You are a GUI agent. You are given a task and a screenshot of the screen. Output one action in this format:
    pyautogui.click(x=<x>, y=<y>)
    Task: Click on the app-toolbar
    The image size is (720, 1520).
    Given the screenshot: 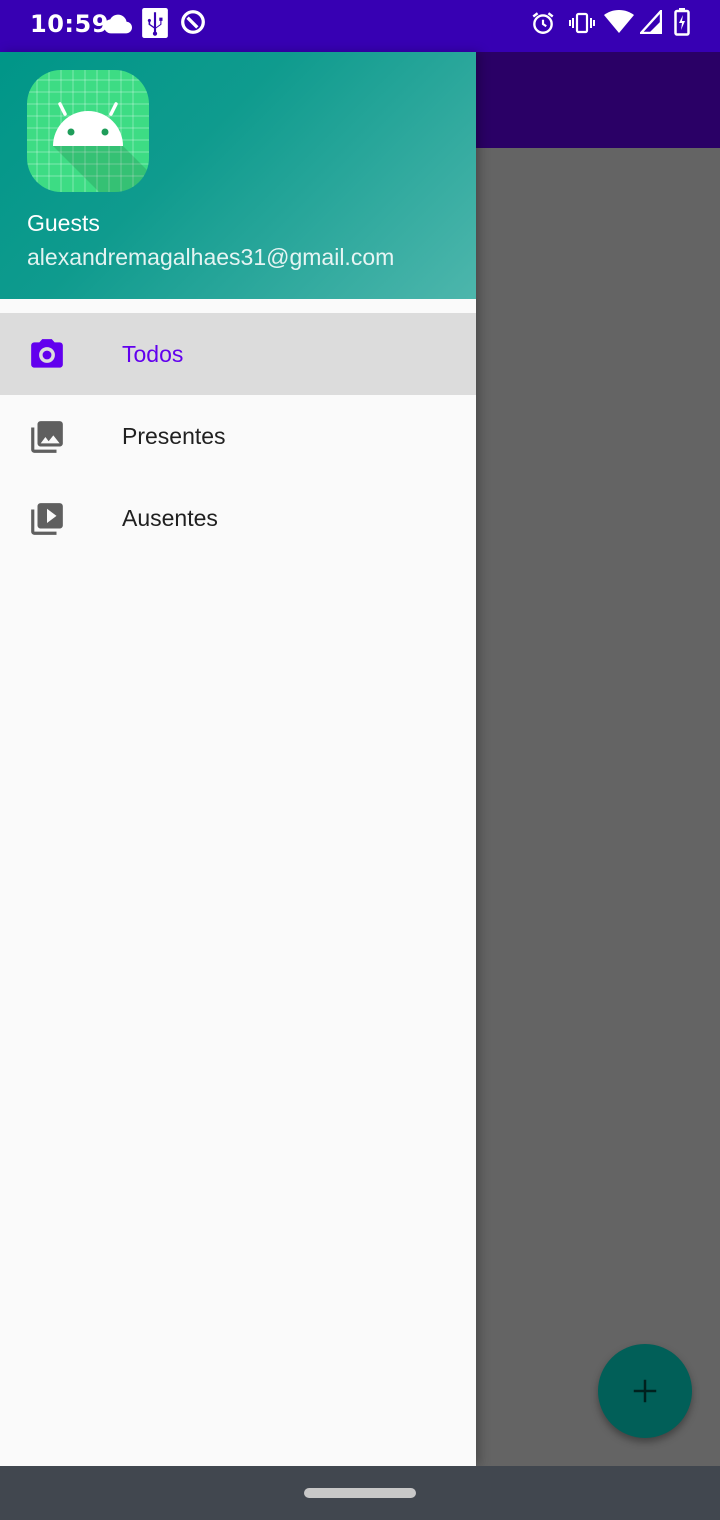 What is the action you would take?
    pyautogui.click(x=598, y=100)
    